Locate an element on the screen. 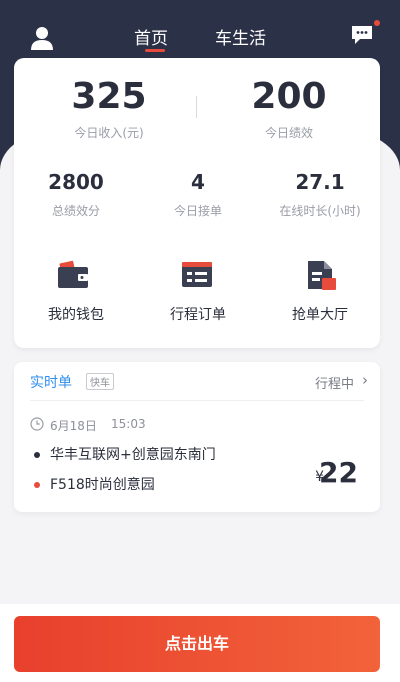 The image size is (400, 682). order-hall-button is located at coordinates (320, 275).